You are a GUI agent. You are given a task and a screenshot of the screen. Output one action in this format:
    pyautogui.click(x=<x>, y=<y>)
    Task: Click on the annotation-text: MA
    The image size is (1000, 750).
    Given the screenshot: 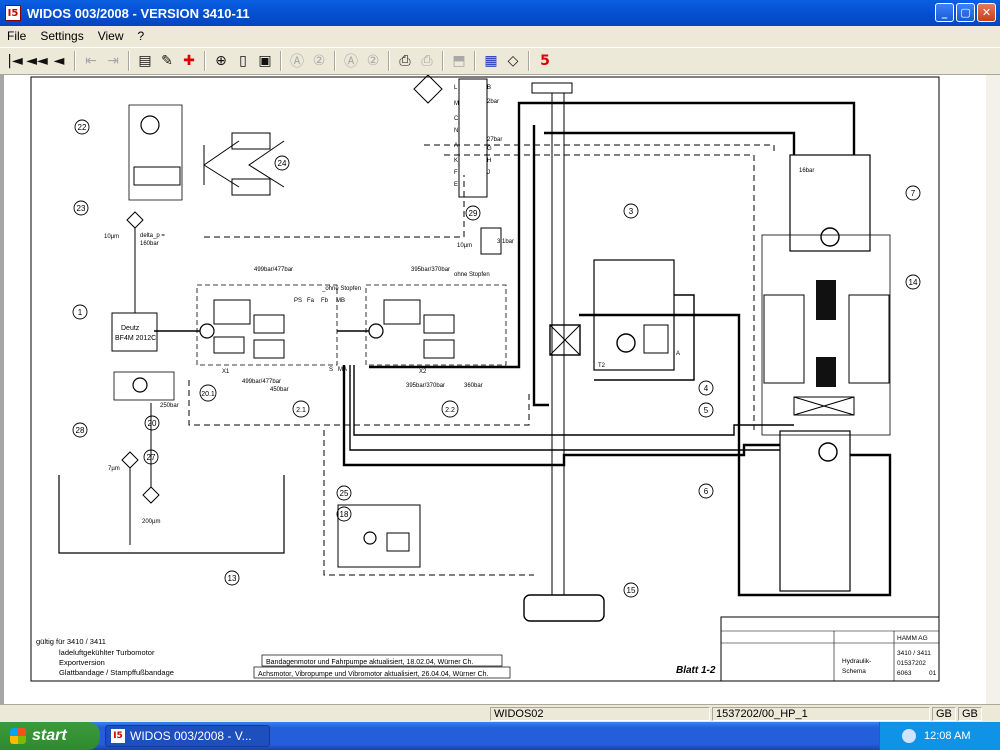 What is the action you would take?
    pyautogui.click(x=342, y=370)
    